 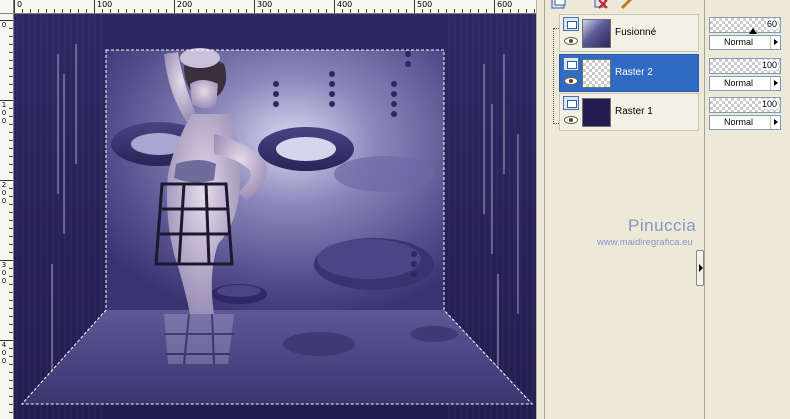 What do you see at coordinates (103, 6) in the screenshot?
I see `ruler-top-tick: 100` at bounding box center [103, 6].